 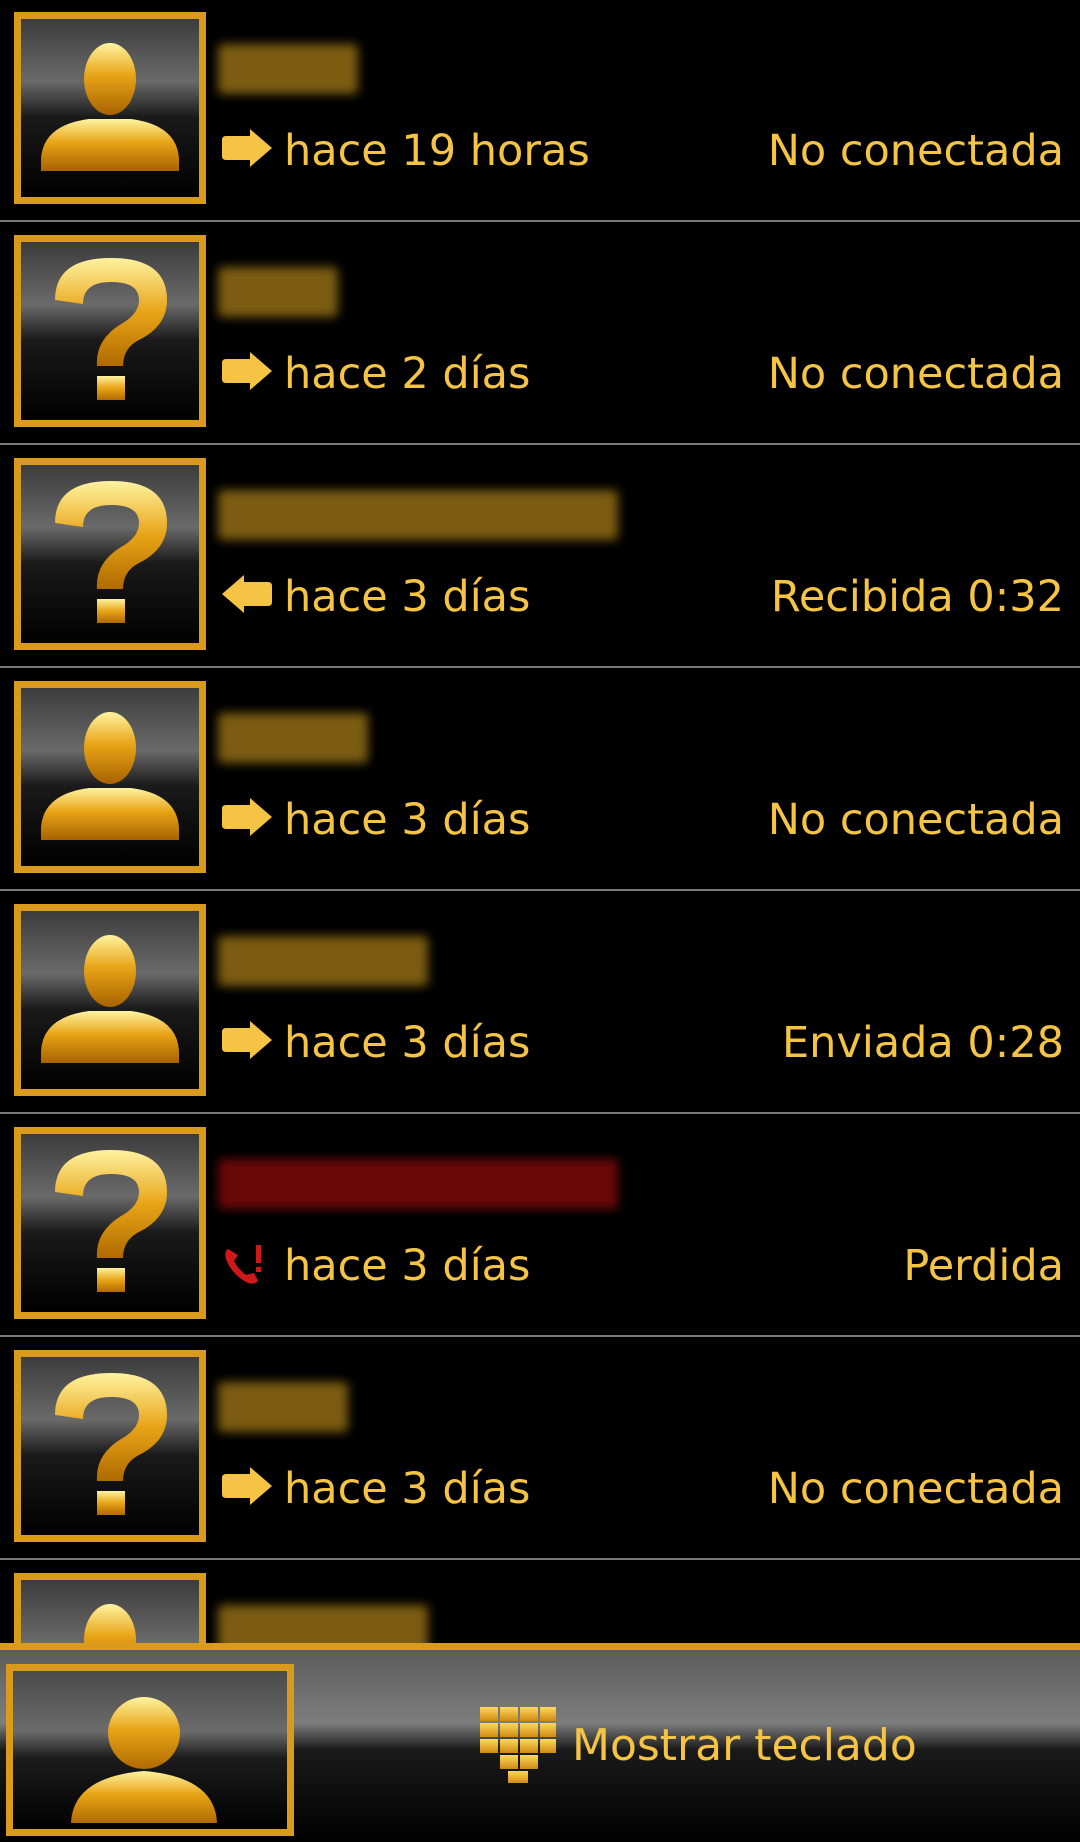 I want to click on call-status: Enviada 0:28, so click(x=922, y=1043).